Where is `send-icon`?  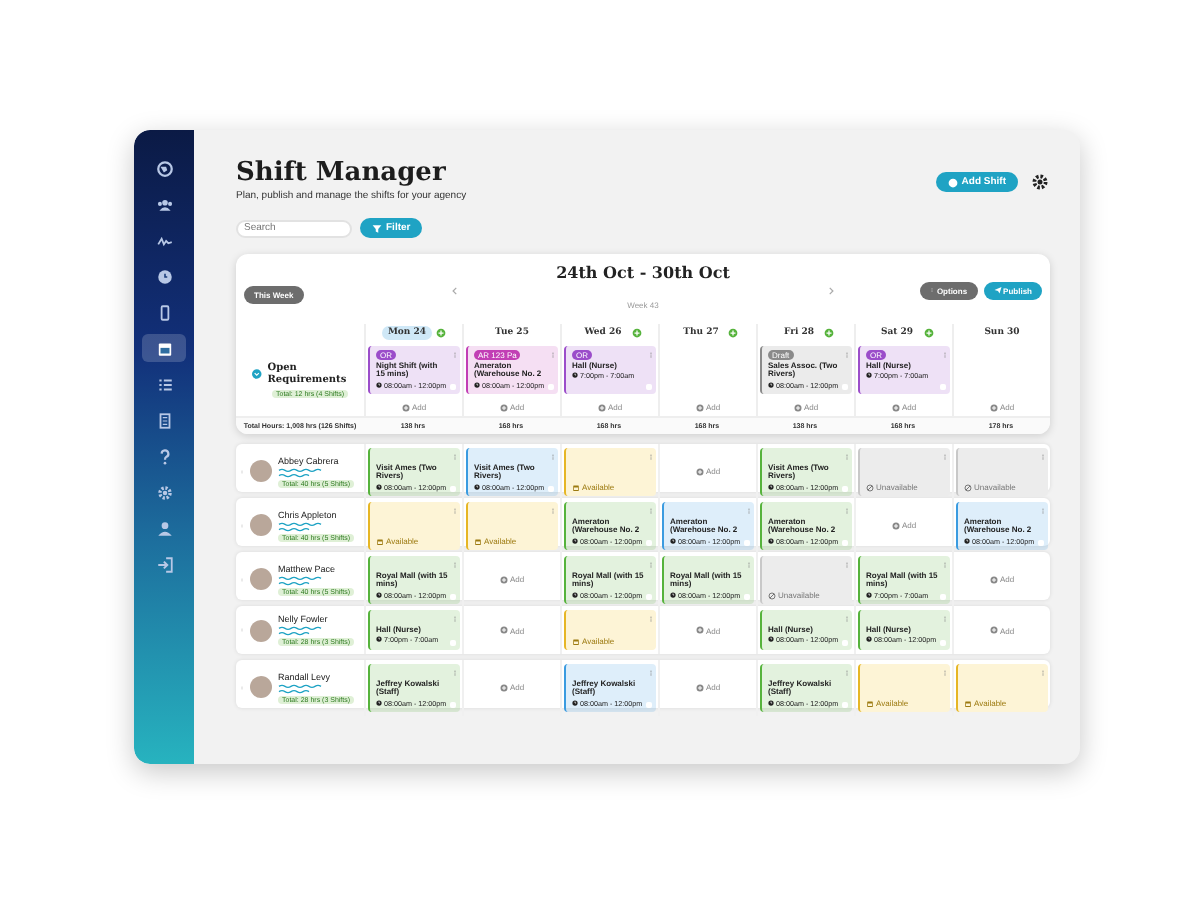 send-icon is located at coordinates (997, 290).